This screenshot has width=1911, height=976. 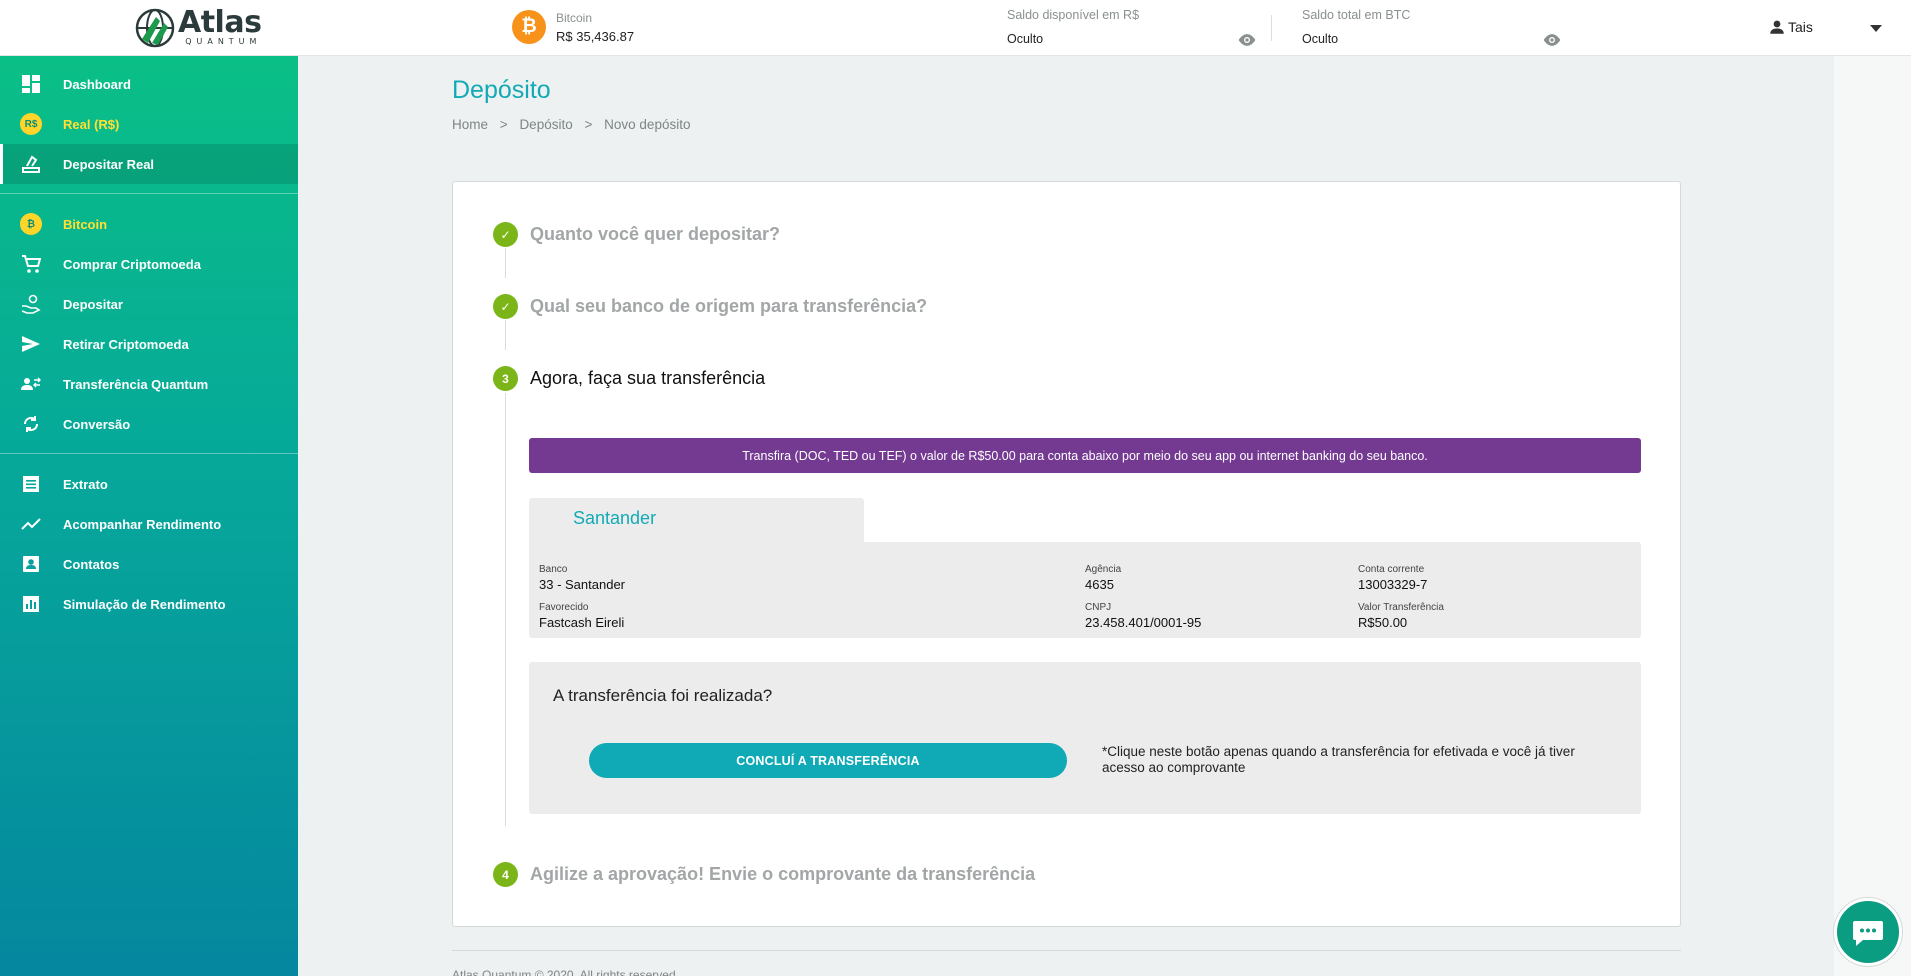 What do you see at coordinates (31, 264) in the screenshot?
I see `cart-icon` at bounding box center [31, 264].